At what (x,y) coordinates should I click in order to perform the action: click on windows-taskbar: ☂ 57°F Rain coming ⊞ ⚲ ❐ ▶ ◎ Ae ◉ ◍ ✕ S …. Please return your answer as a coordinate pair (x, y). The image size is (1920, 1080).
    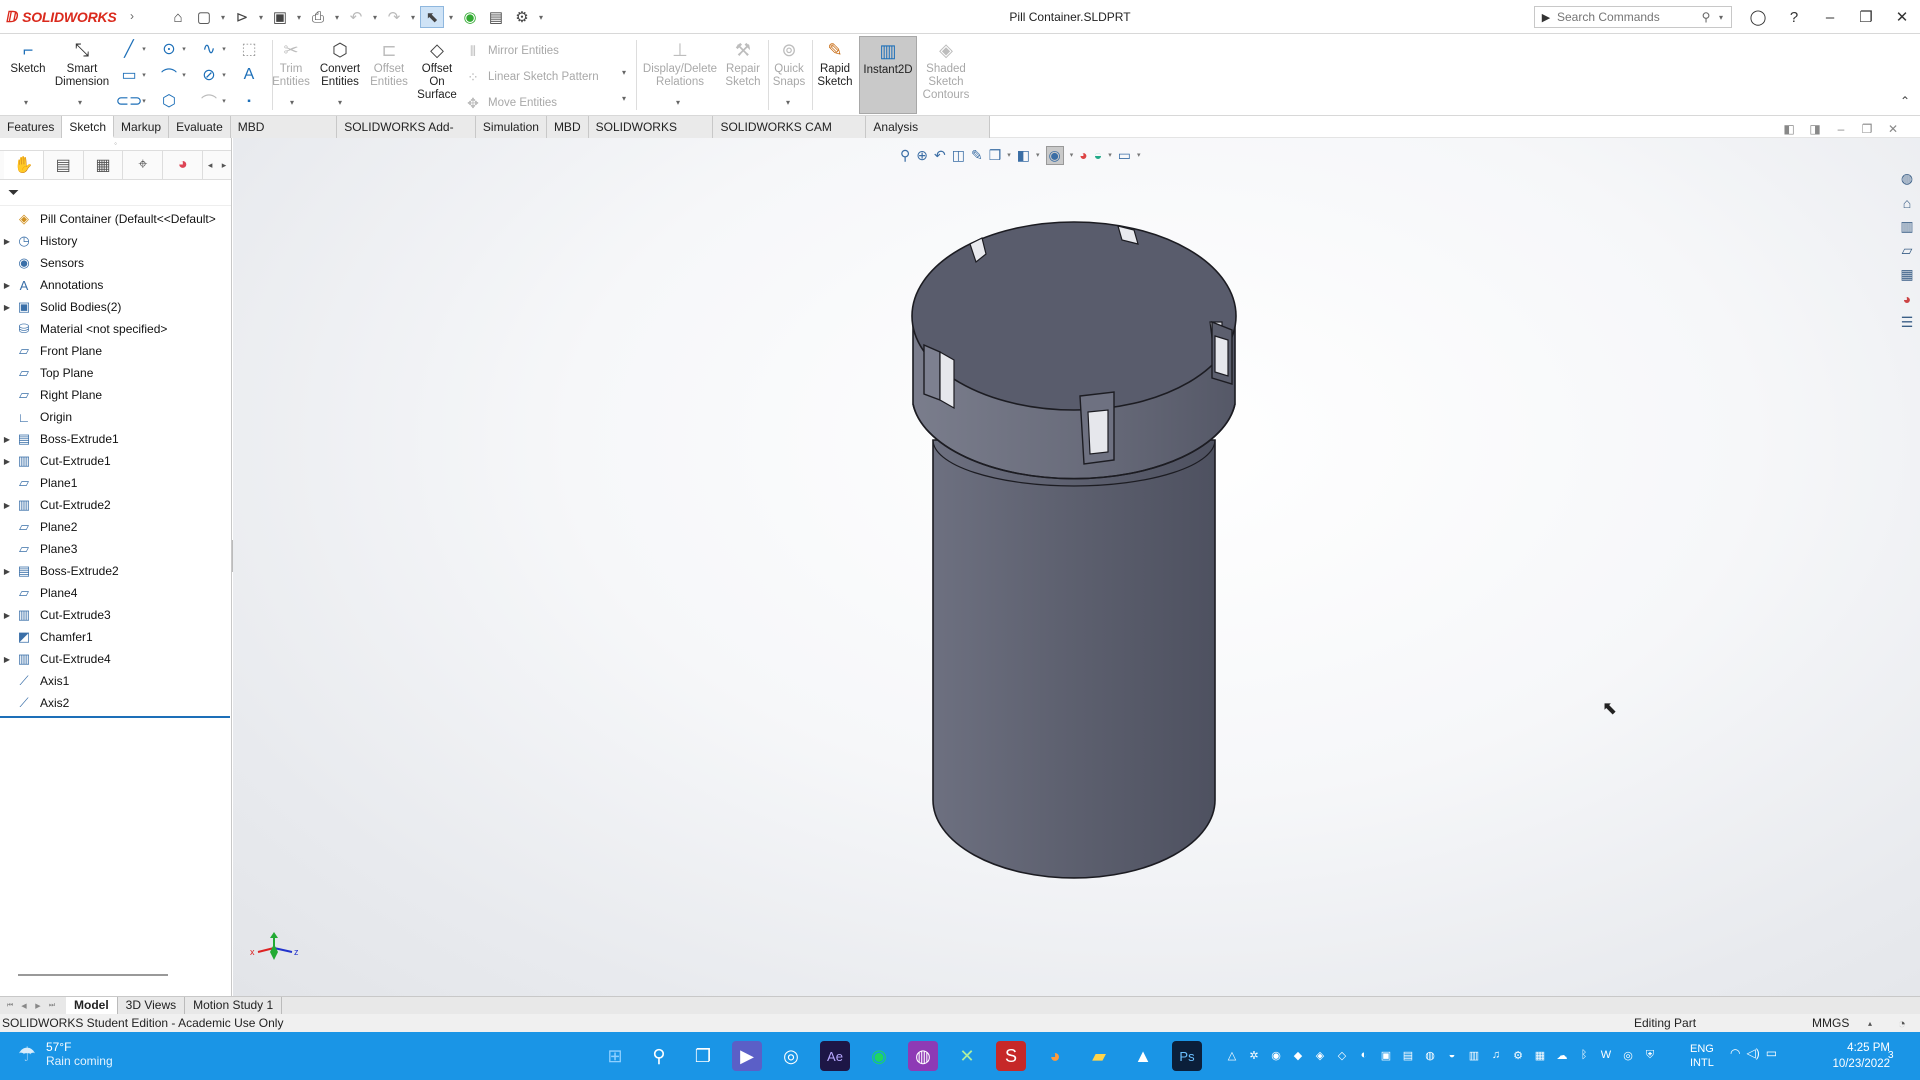
    Looking at the image, I should click on (960, 1056).